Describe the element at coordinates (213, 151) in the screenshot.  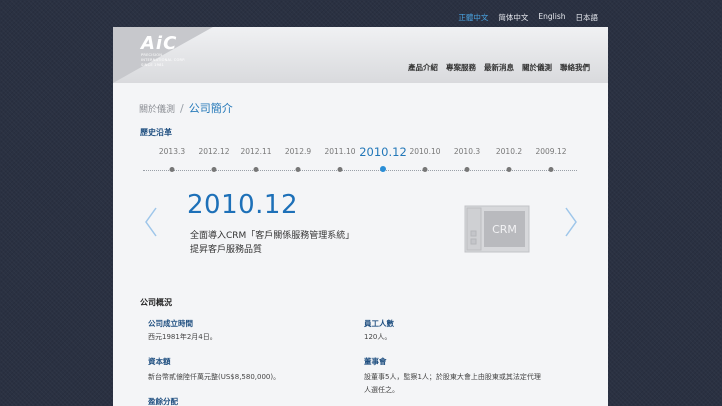
I see `timeline-year: 2012.12` at that location.